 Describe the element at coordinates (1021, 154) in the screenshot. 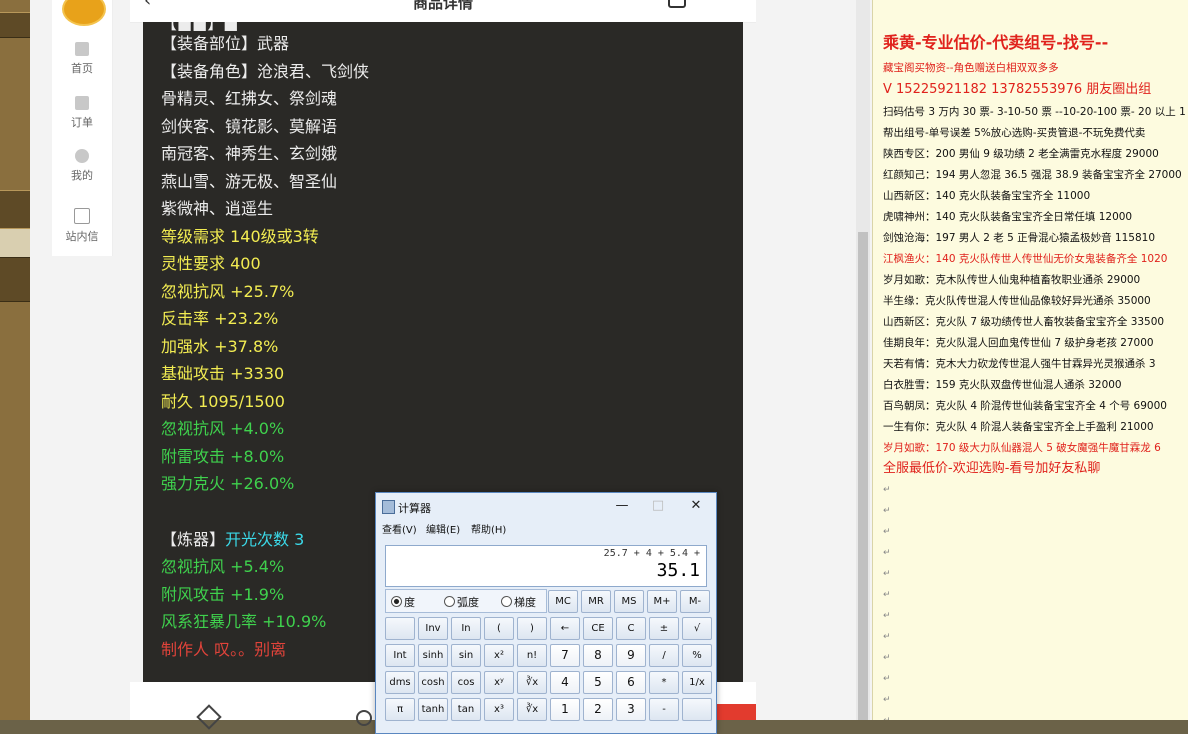

I see `doc-line: 陕西专区：200 男仙 9 级功绩 2 老全满雷克水程度 29000` at that location.